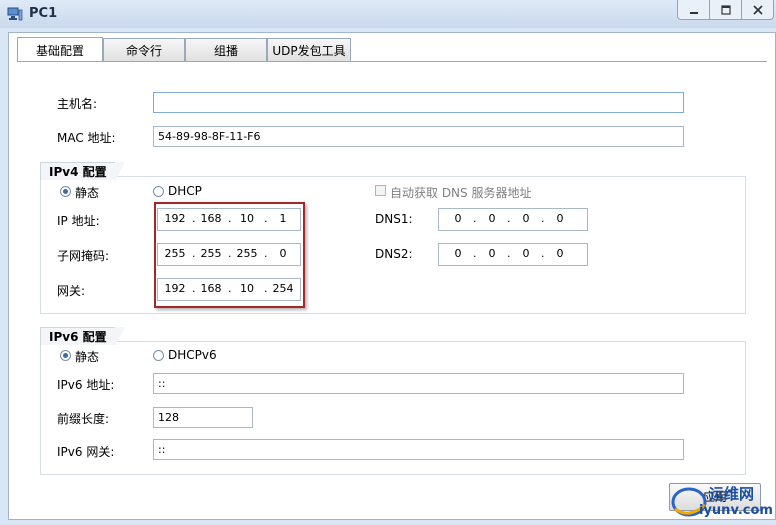 The height and width of the screenshot is (525, 776). Describe the element at coordinates (43, 13) in the screenshot. I see `window-title: PC1` at that location.